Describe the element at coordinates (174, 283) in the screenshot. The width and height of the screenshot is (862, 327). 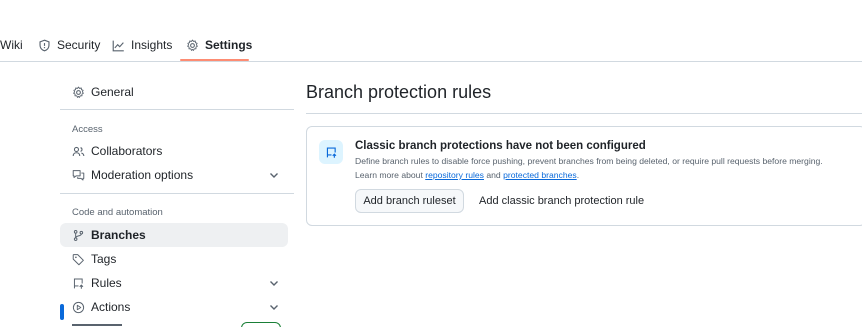
I see `sidebar-item-rules: Rules` at that location.